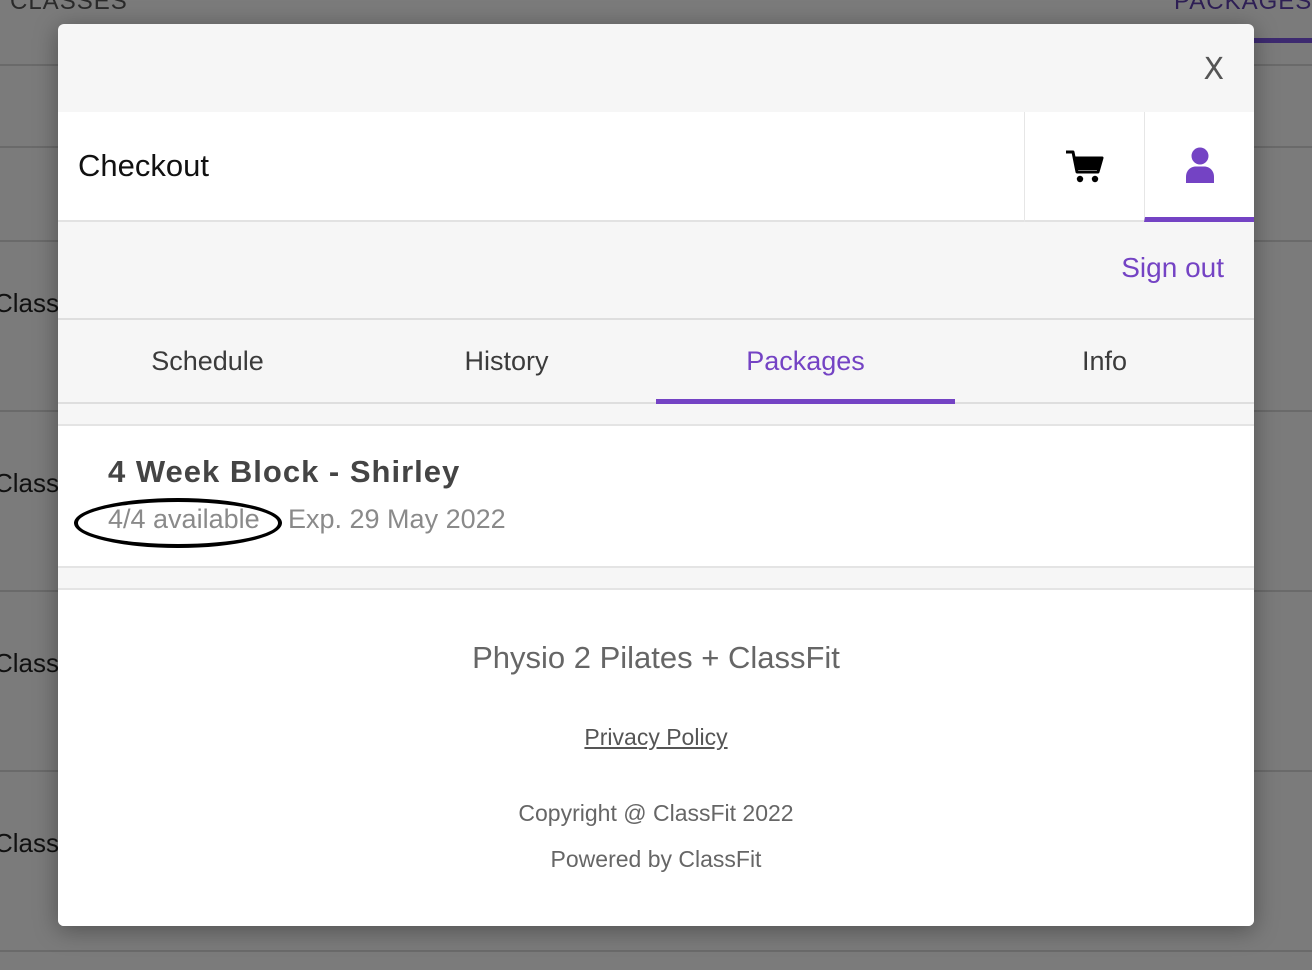  Describe the element at coordinates (656, 951) in the screenshot. I see `bg-divider` at that location.